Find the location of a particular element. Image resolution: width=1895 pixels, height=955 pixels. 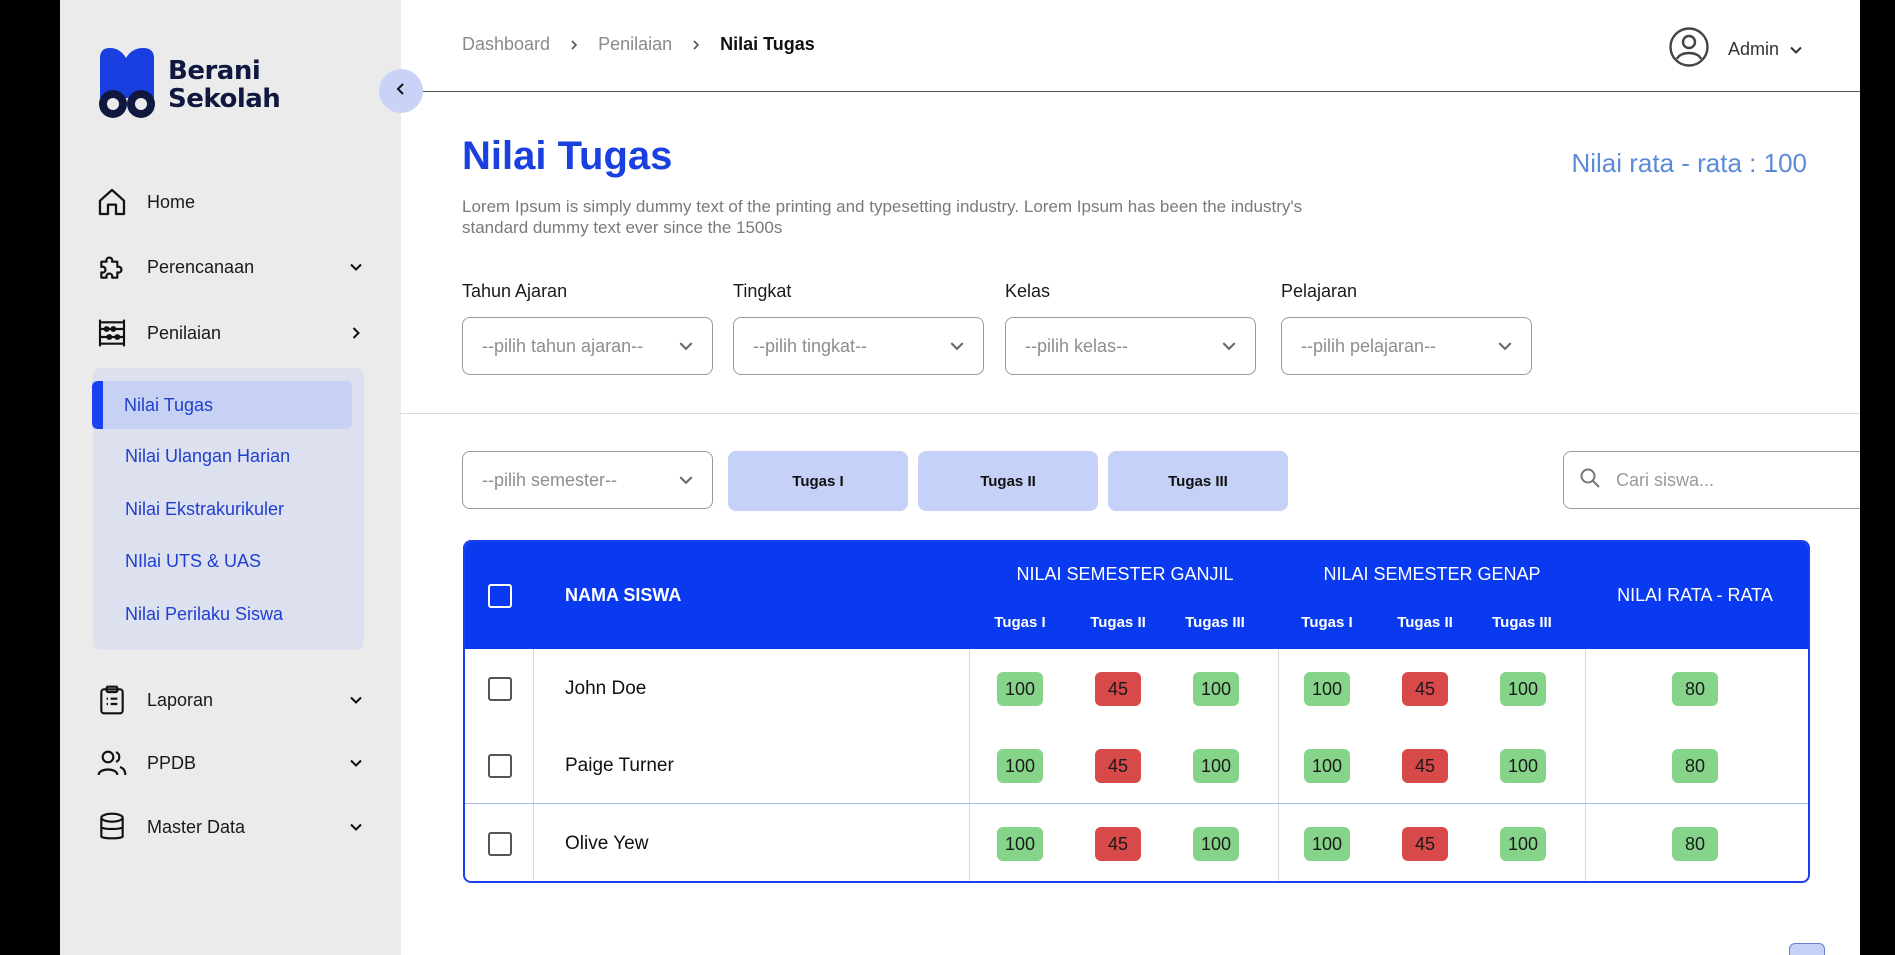

logo-icon is located at coordinates (127, 85).